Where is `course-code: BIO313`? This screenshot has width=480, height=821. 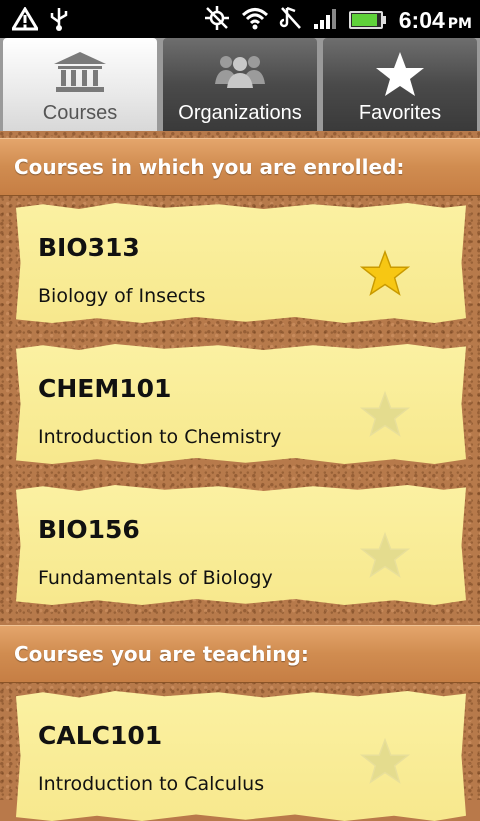
course-code: BIO313 is located at coordinates (89, 247).